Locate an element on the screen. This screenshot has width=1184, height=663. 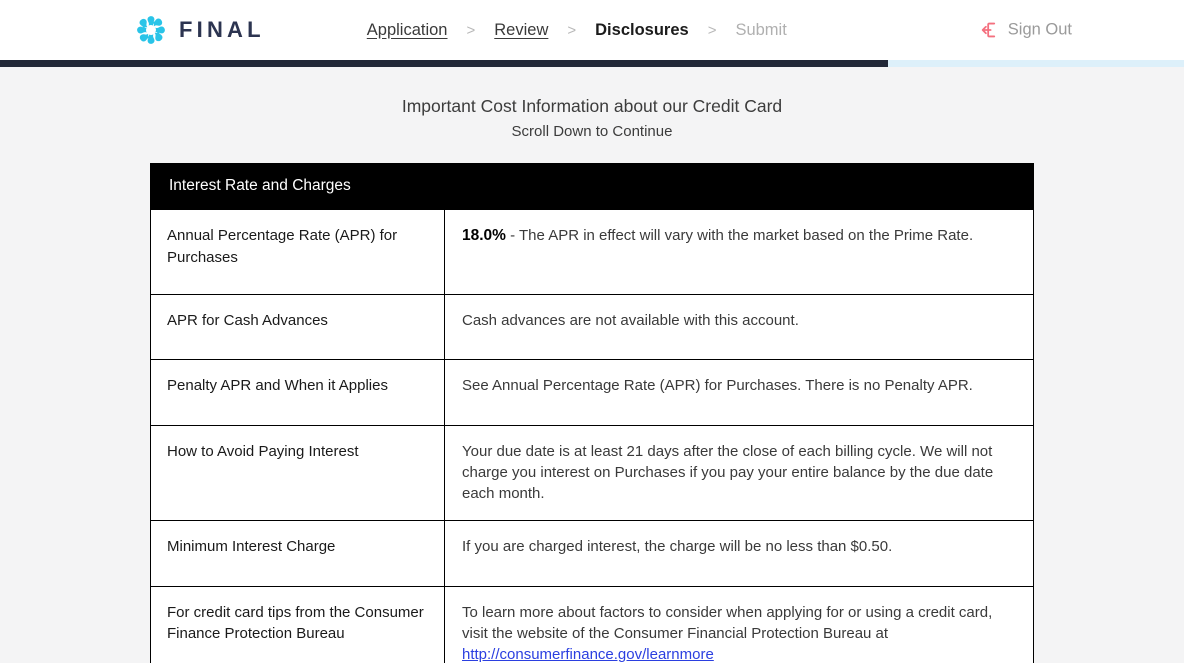
row-label: How to Avoid Paying Interest is located at coordinates (297, 473).